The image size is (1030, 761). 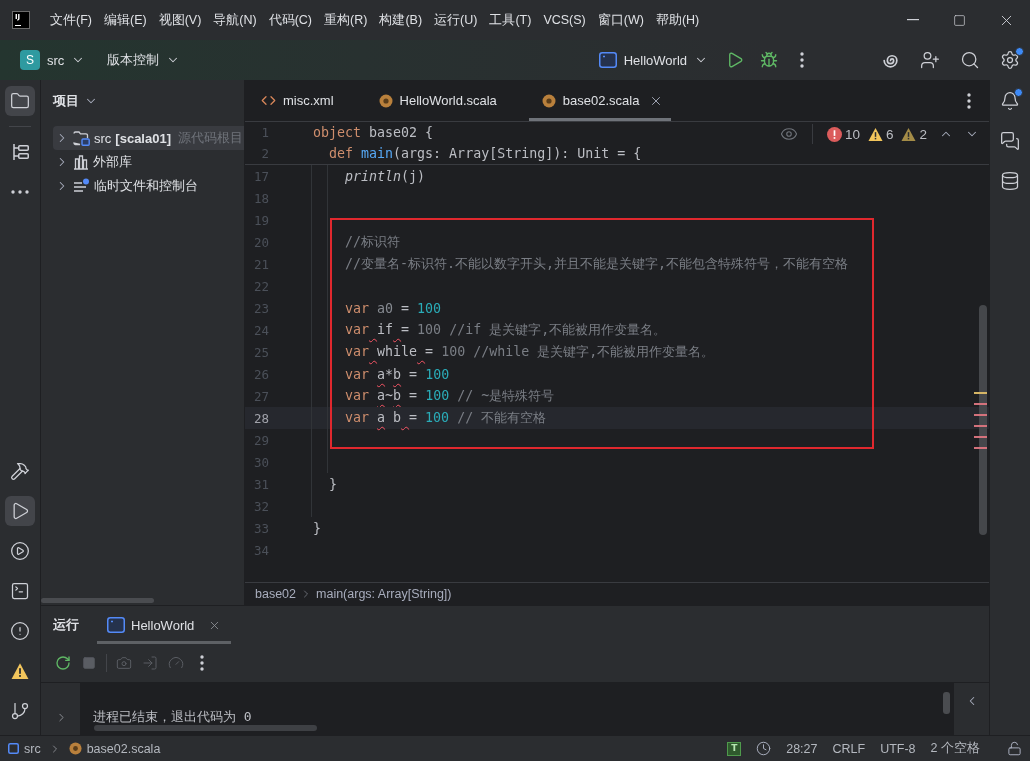 What do you see at coordinates (30, 60) in the screenshot?
I see `project-badge: S` at bounding box center [30, 60].